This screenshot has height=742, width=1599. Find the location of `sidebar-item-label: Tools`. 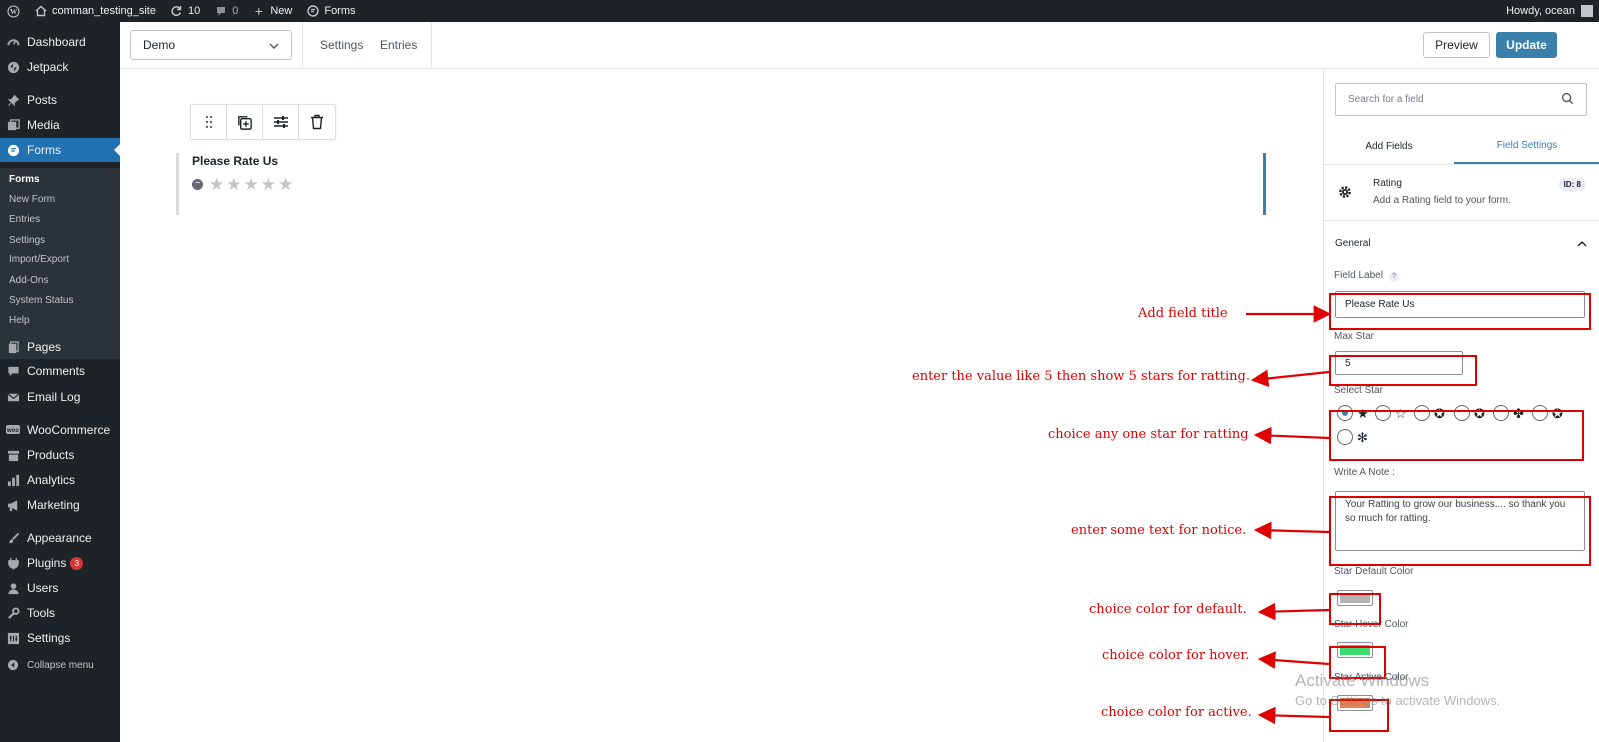

sidebar-item-label: Tools is located at coordinates (41, 613).